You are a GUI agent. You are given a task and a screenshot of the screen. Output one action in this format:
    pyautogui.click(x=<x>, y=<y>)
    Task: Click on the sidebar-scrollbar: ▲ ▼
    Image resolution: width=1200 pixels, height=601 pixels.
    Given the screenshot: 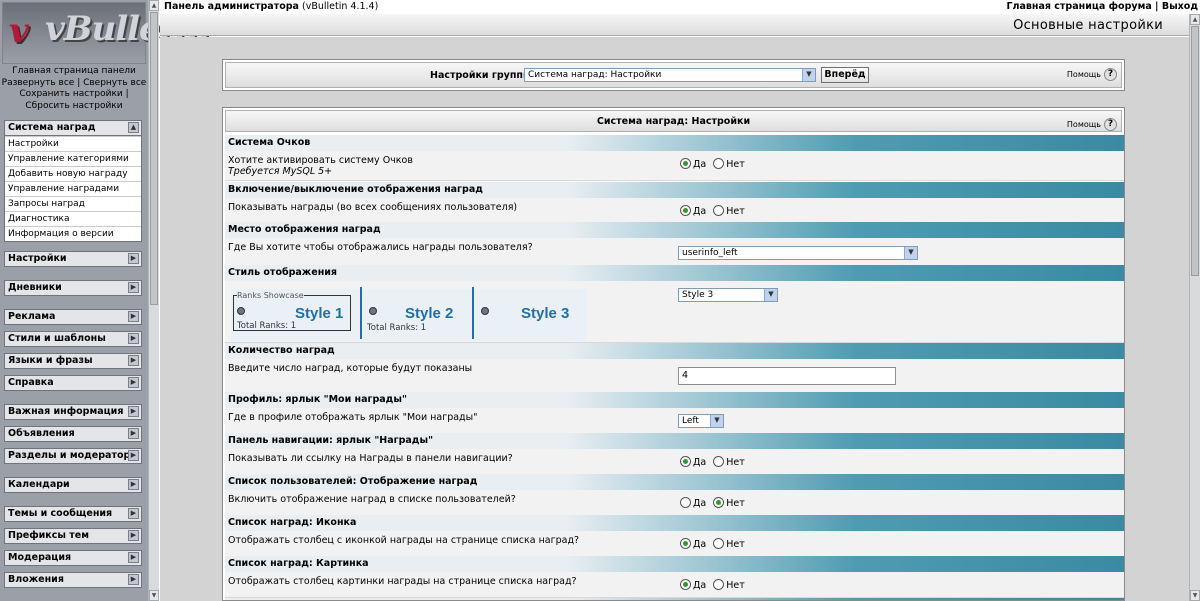 What is the action you would take?
    pyautogui.click(x=153, y=300)
    